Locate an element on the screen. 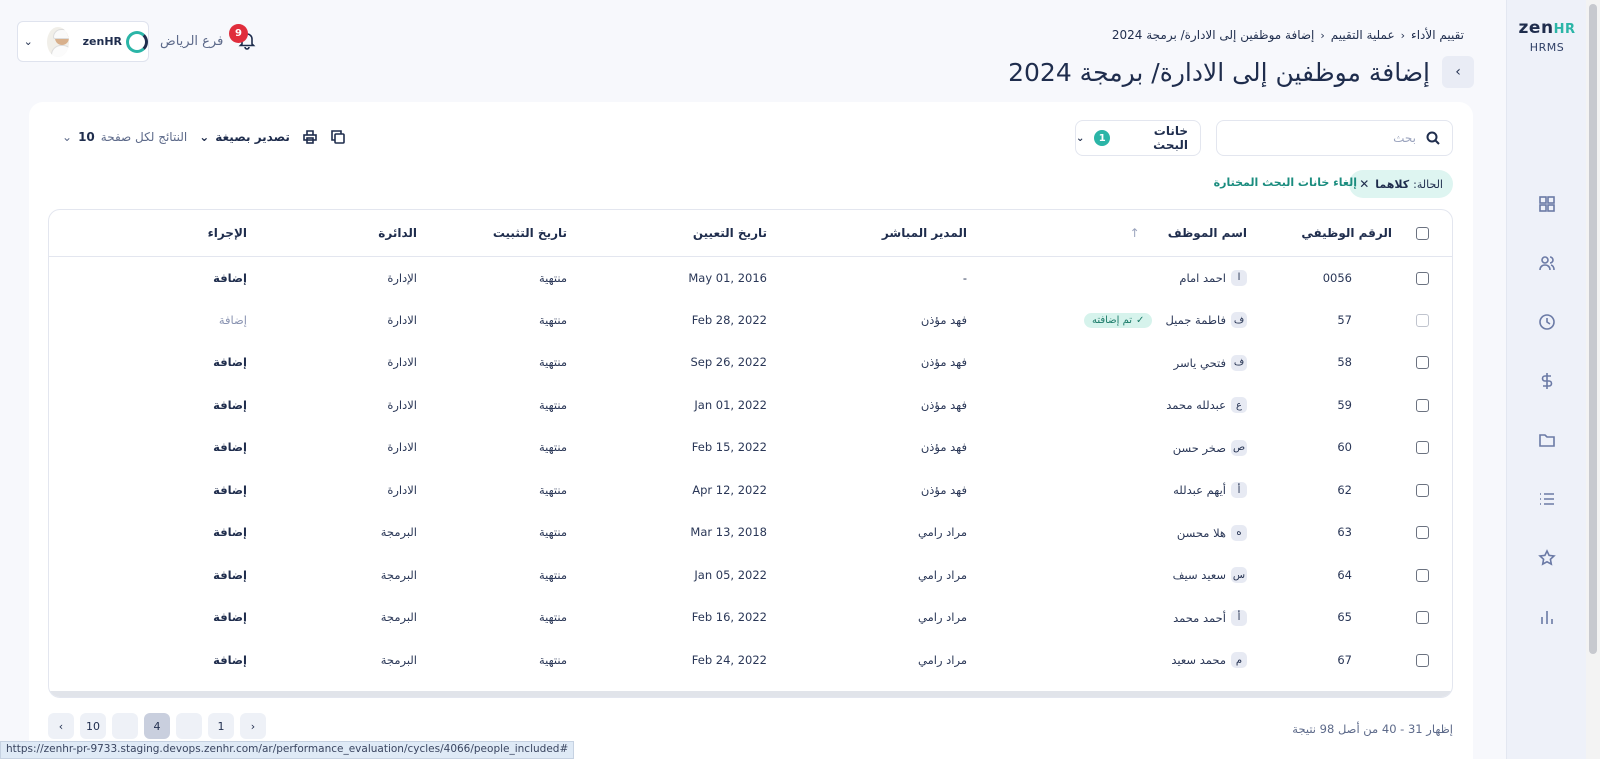  employee-name: محمد سعيد is located at coordinates (1198, 660).